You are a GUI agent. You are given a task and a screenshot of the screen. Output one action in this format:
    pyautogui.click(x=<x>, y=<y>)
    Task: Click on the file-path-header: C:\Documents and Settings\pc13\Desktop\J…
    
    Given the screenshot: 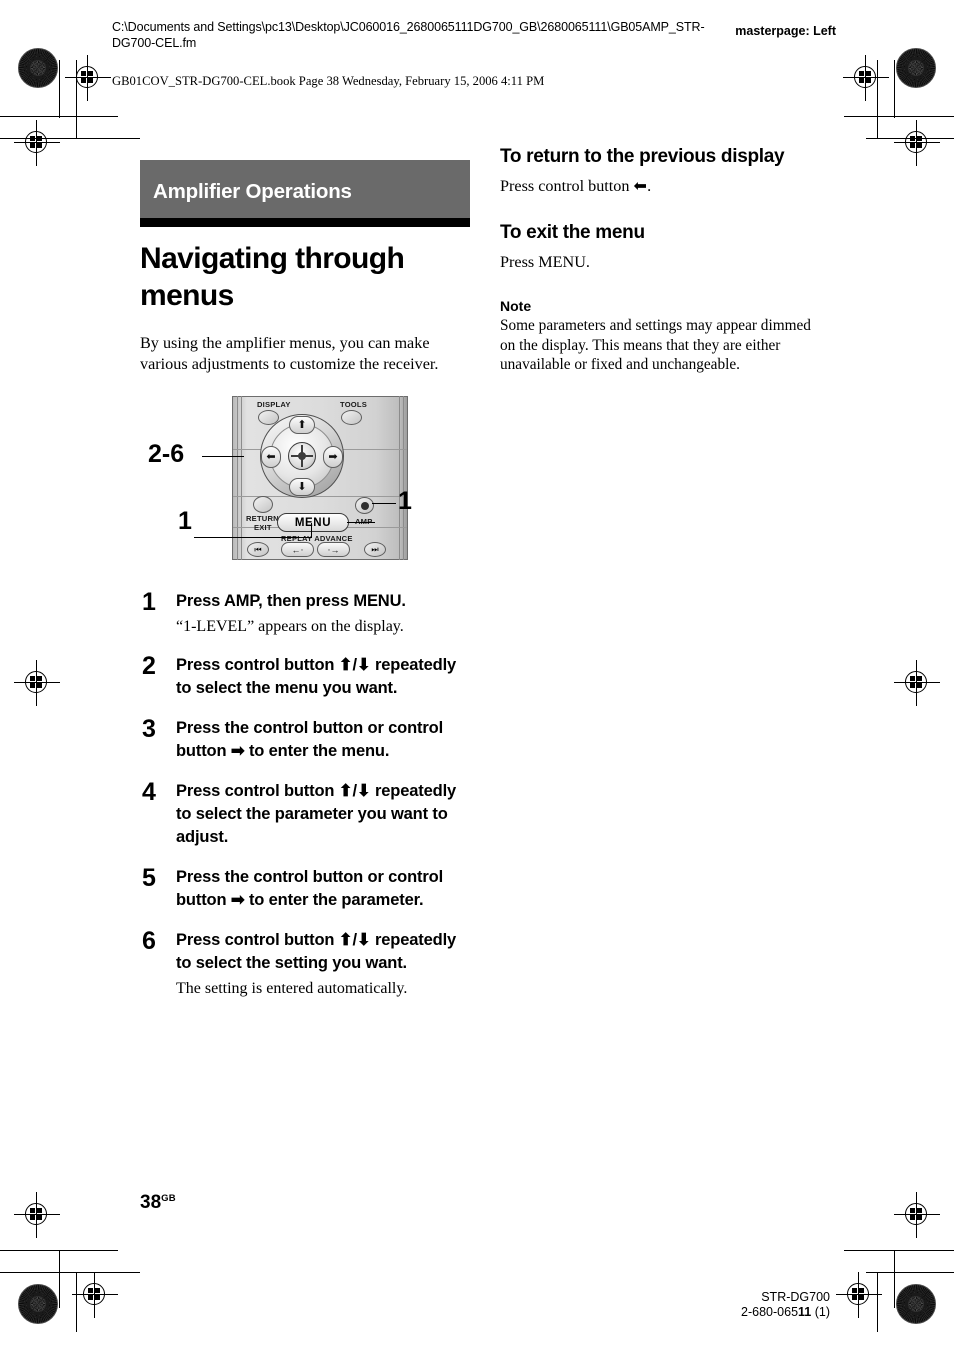 What is the action you would take?
    pyautogui.click(x=408, y=35)
    